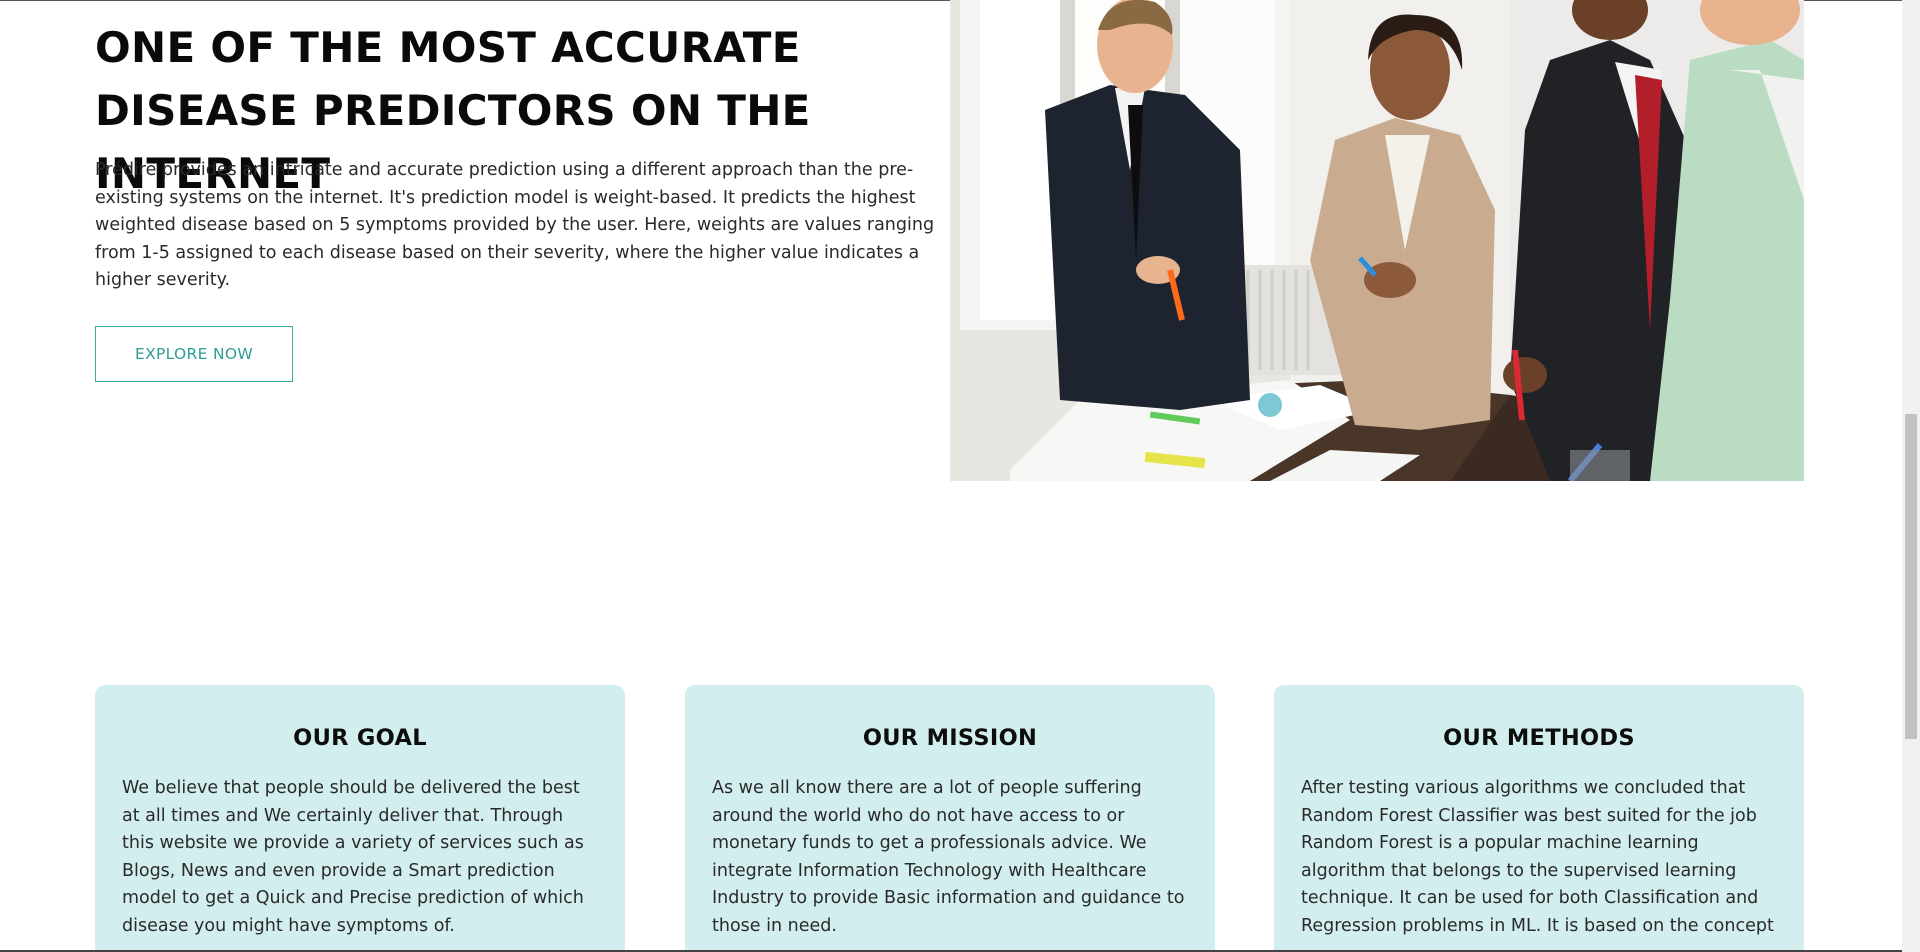  I want to click on vertical-scrollbar, so click(1911, 476).